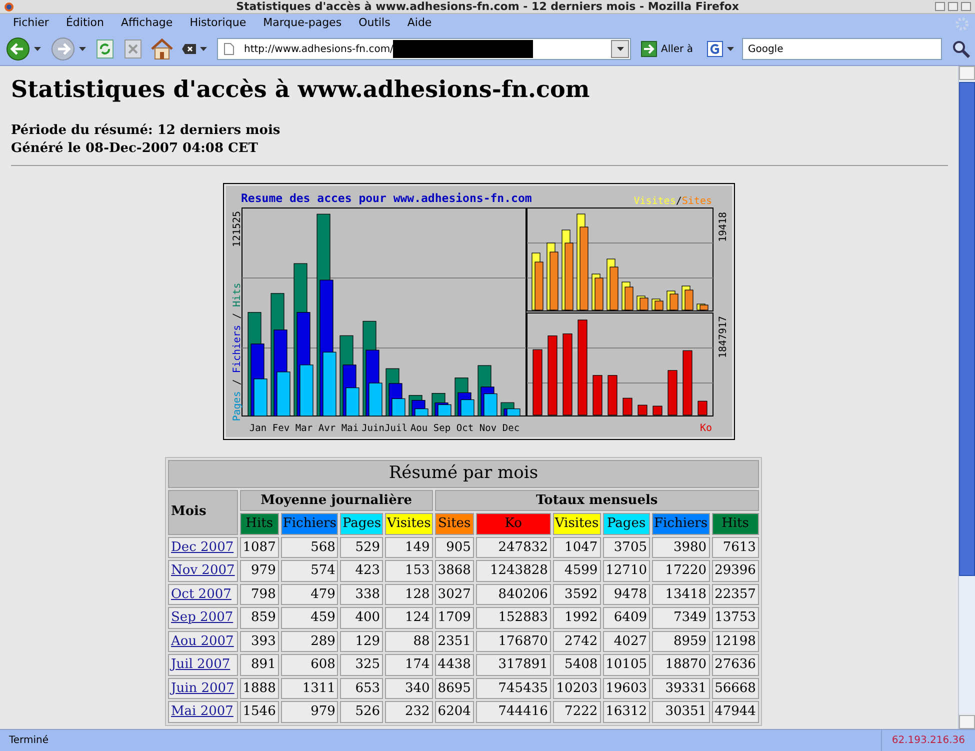 The height and width of the screenshot is (751, 975). What do you see at coordinates (454, 665) in the screenshot?
I see `table-cell: 4438` at bounding box center [454, 665].